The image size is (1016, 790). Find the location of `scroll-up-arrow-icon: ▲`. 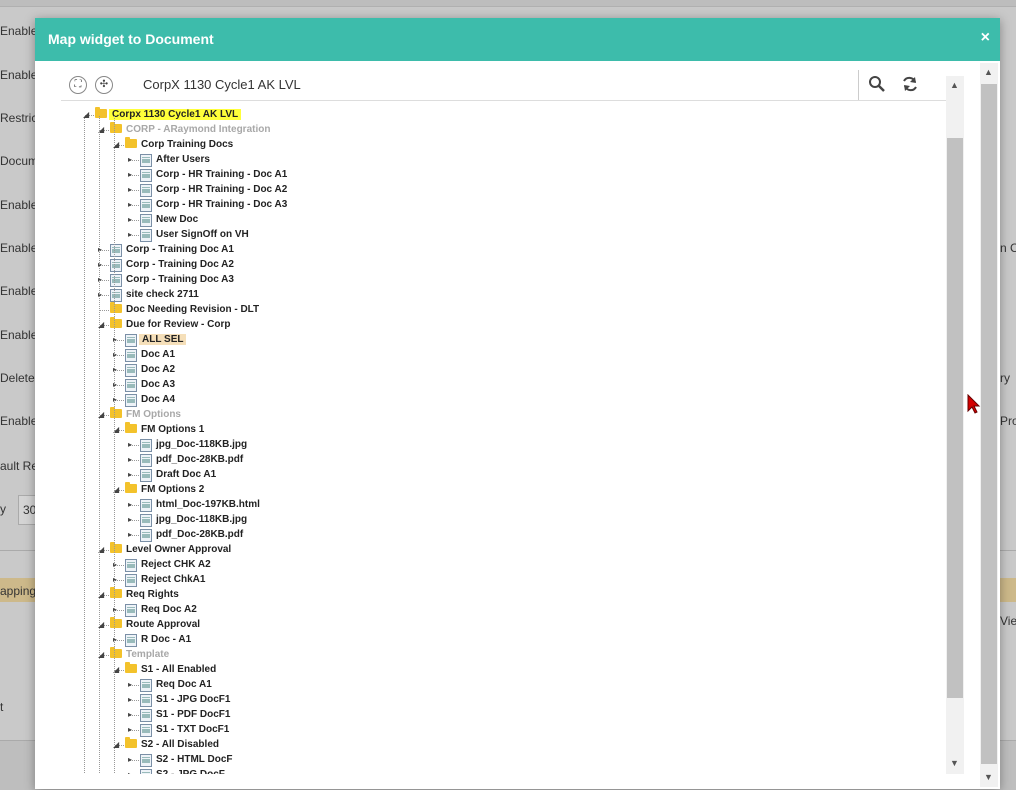

scroll-up-arrow-icon: ▲ is located at coordinates (954, 85).